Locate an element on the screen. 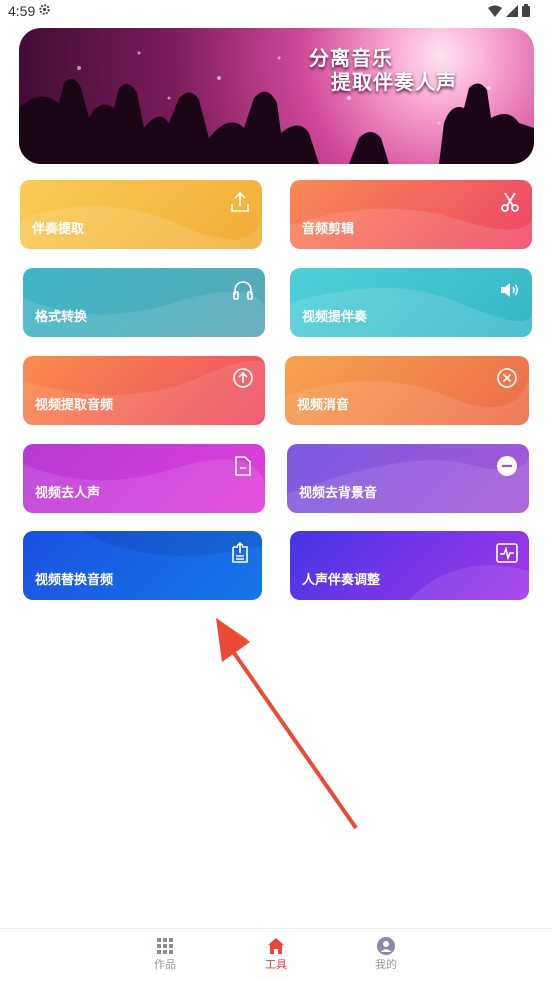 The height and width of the screenshot is (982, 552). wifi-icon is located at coordinates (495, 11).